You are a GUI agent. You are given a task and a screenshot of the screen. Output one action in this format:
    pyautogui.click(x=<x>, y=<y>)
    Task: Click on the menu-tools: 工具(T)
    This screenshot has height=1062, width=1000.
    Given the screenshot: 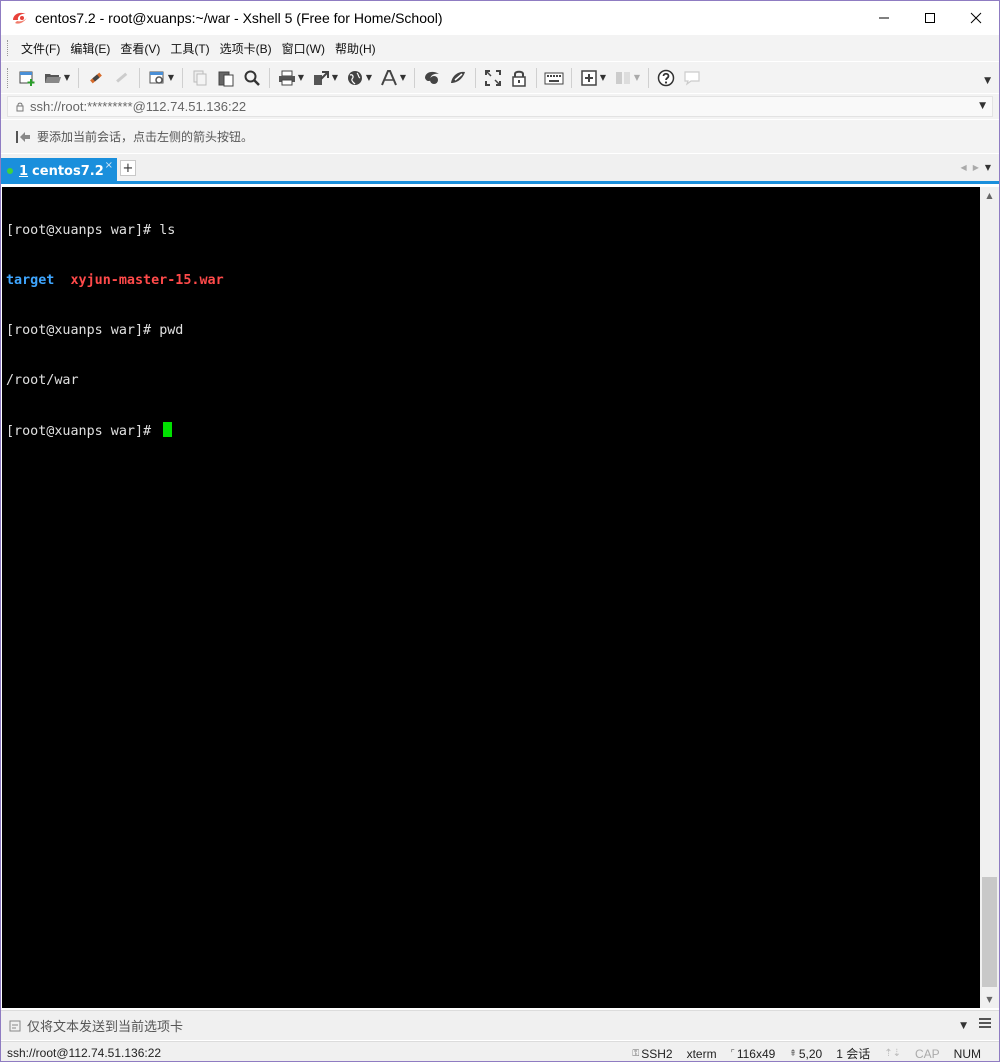 What is the action you would take?
    pyautogui.click(x=189, y=48)
    